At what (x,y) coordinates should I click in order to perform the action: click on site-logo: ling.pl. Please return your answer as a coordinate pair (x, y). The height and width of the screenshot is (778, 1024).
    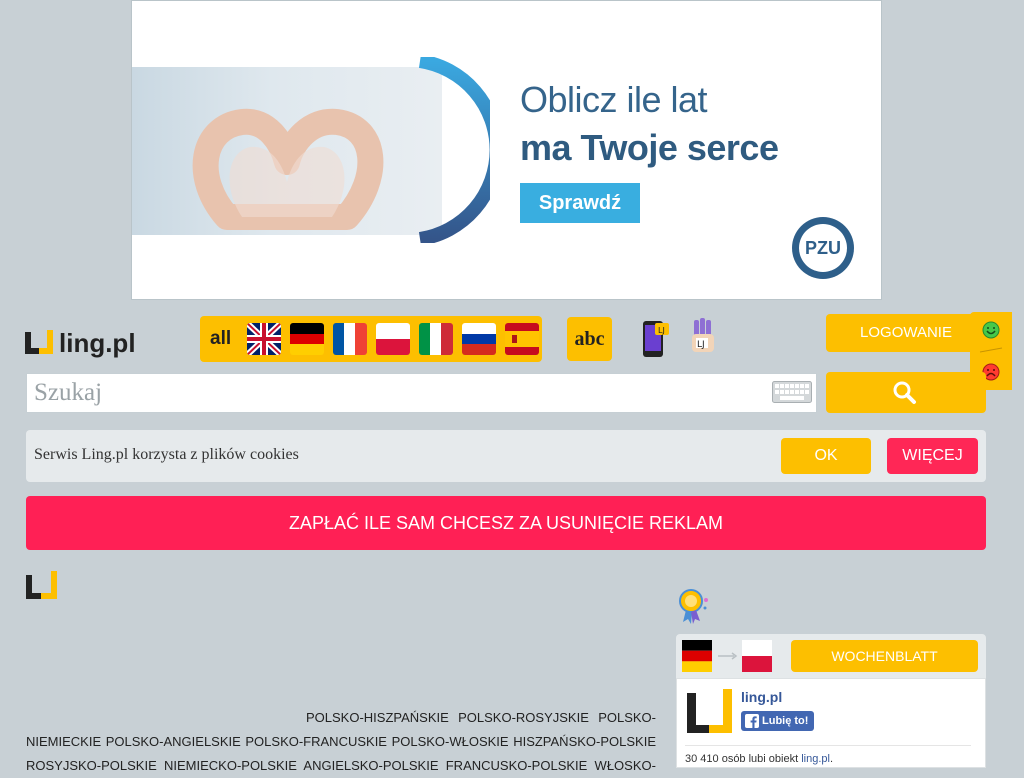
    Looking at the image, I should click on (80, 343).